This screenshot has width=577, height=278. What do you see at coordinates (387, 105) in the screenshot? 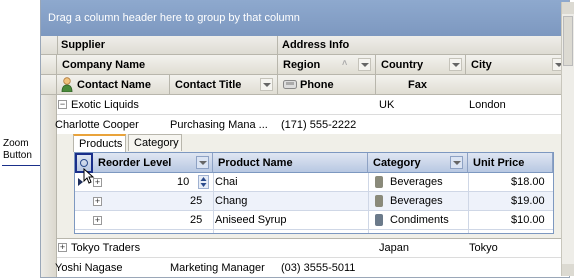
I see `country-cell: UK` at bounding box center [387, 105].